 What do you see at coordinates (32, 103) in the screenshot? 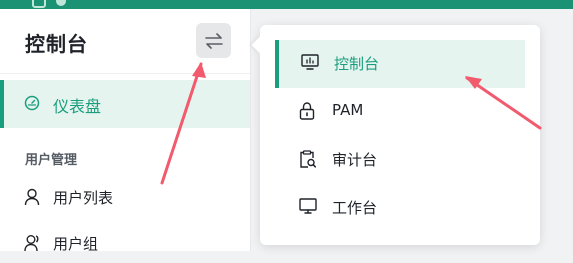
I see `dashboard-gauge-icon` at bounding box center [32, 103].